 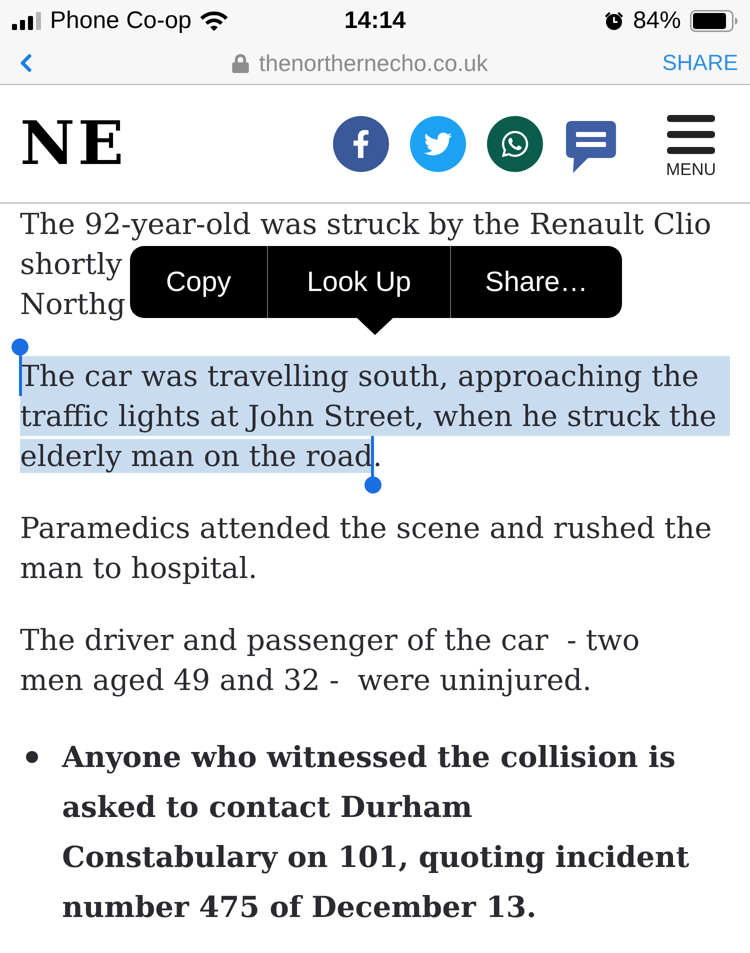 What do you see at coordinates (366, 224) in the screenshot?
I see `paragraph-fragment: The 92-year-old was struck by the Renault Clio` at bounding box center [366, 224].